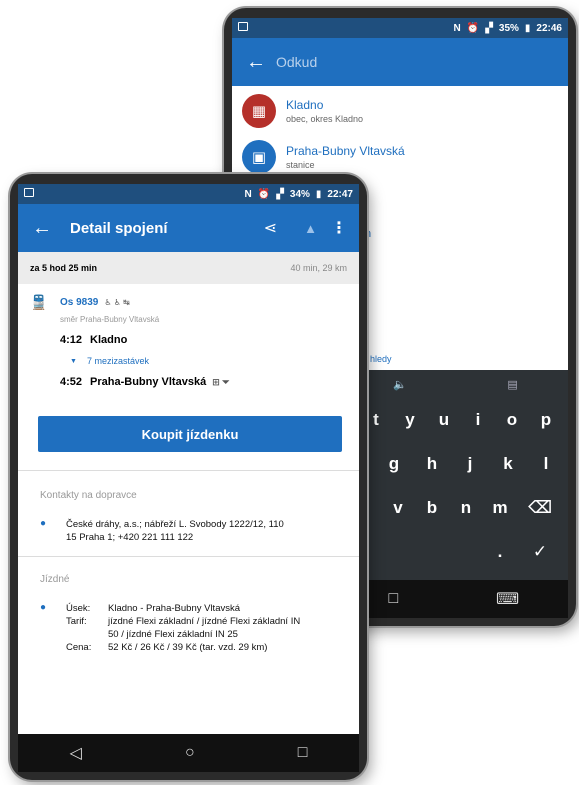 Image resolution: width=579 pixels, height=785 pixels. What do you see at coordinates (173, 634) in the screenshot?
I see `fare-value: 50 / jízdné Flexi základní IN 25` at bounding box center [173, 634].